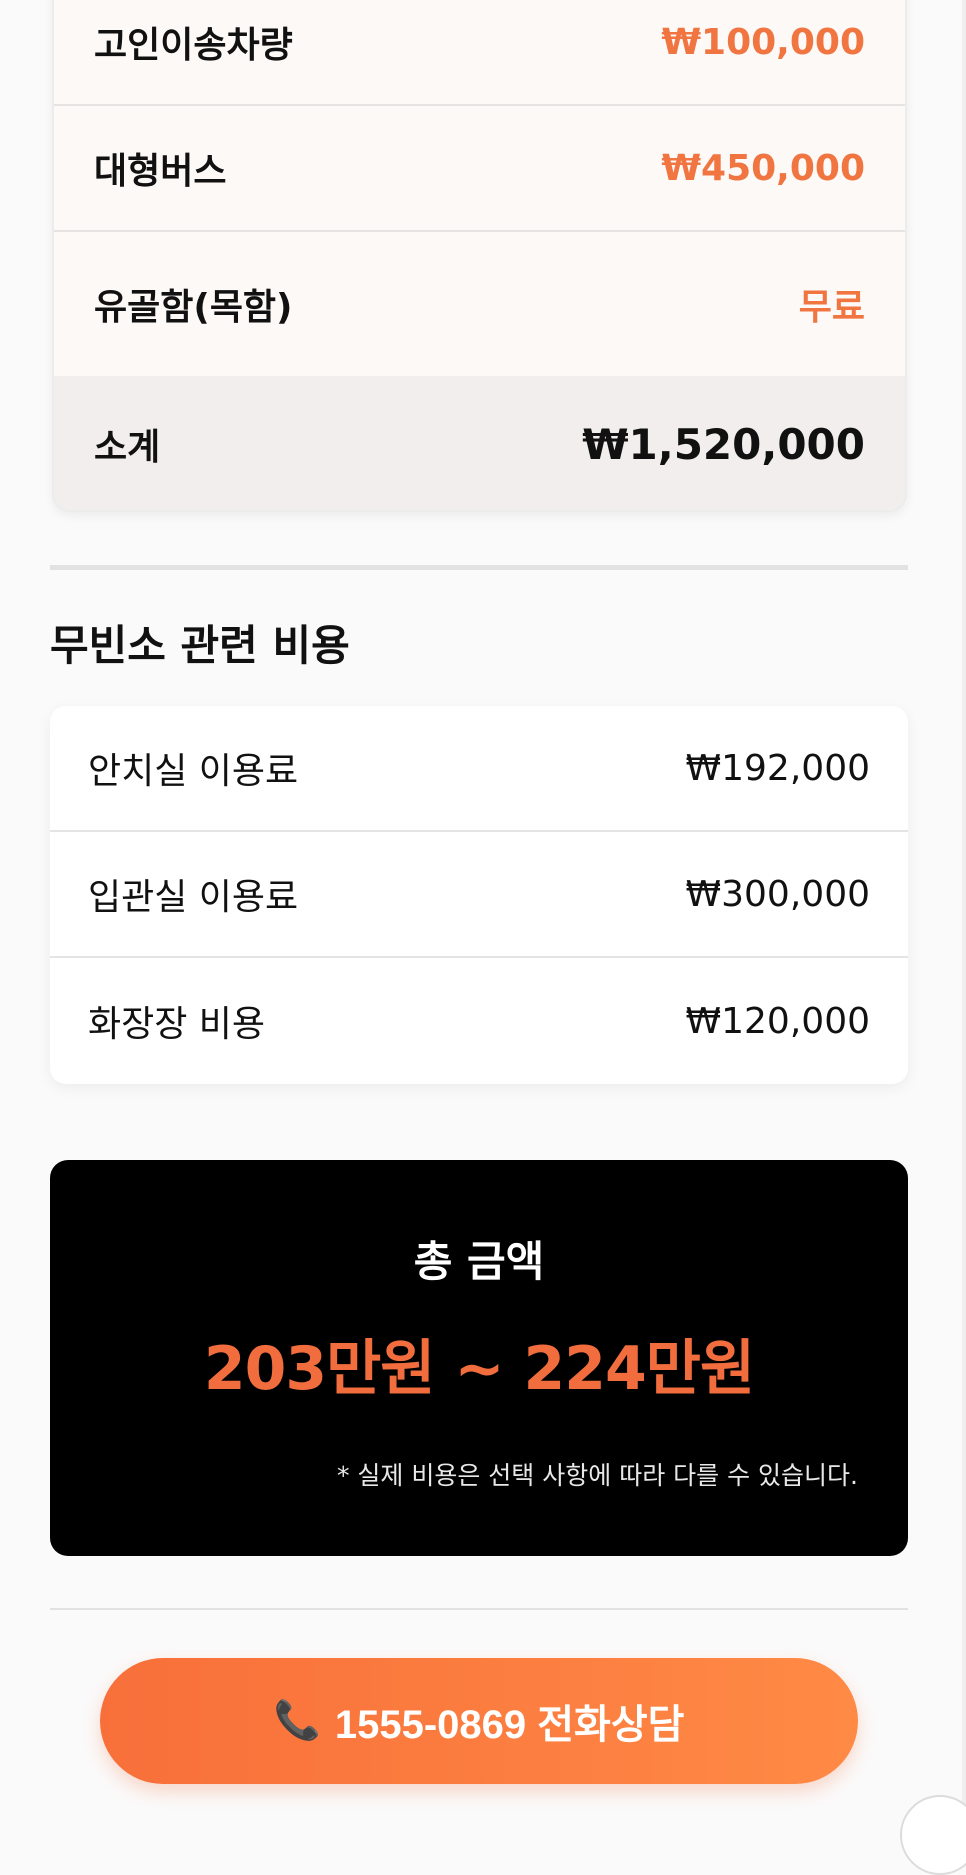  Describe the element at coordinates (763, 42) in the screenshot. I see `service-price: ₩100,000` at that location.